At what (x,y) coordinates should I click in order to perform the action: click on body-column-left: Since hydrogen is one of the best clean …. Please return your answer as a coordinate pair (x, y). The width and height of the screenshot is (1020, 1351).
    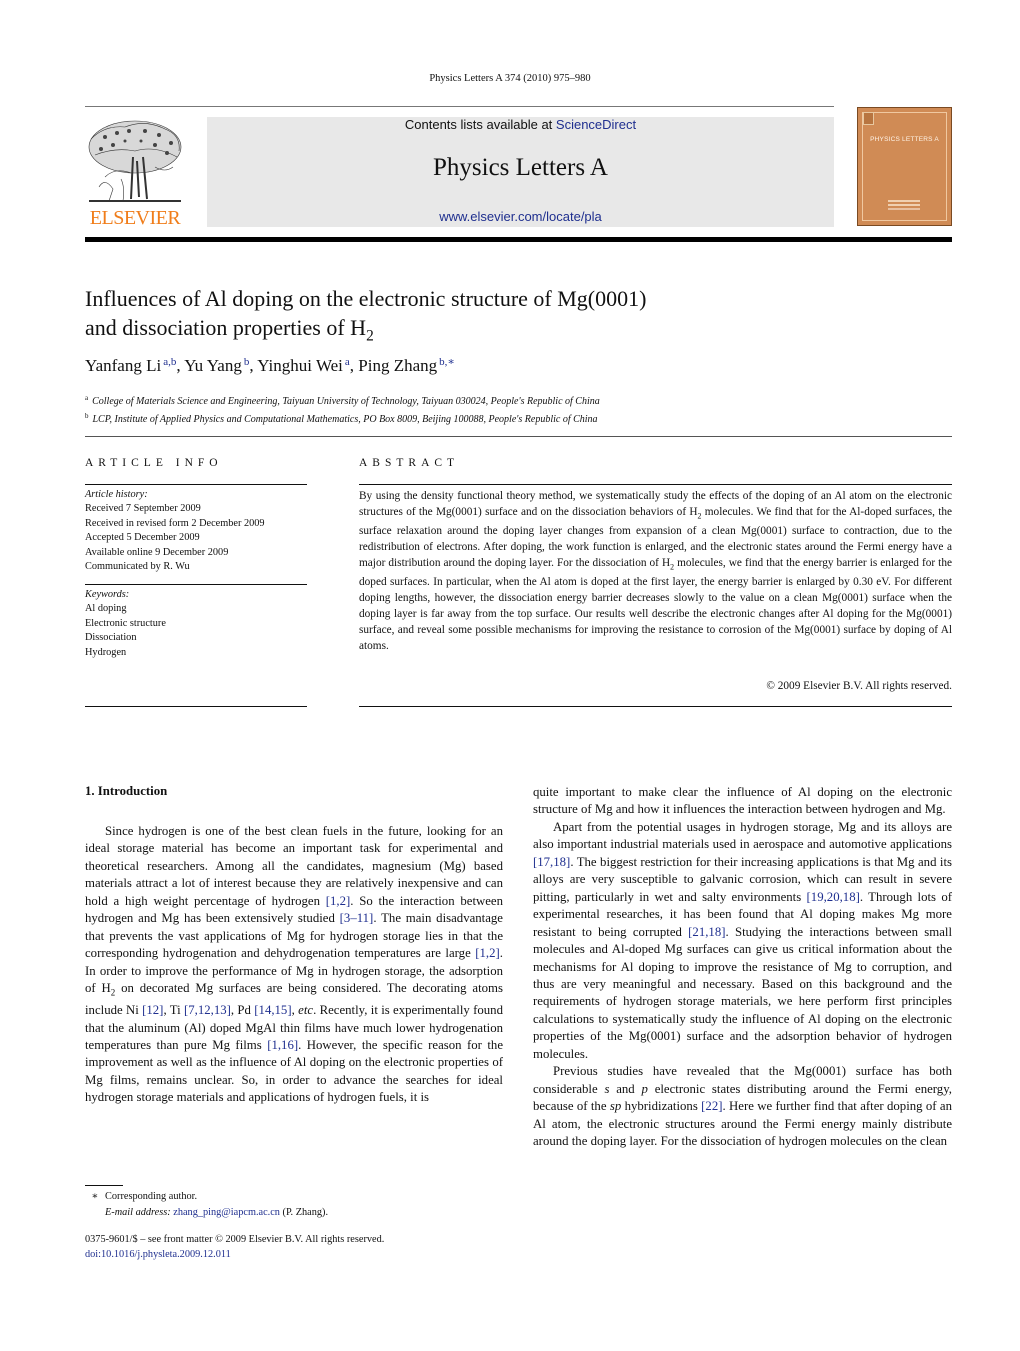
    Looking at the image, I should click on (294, 965).